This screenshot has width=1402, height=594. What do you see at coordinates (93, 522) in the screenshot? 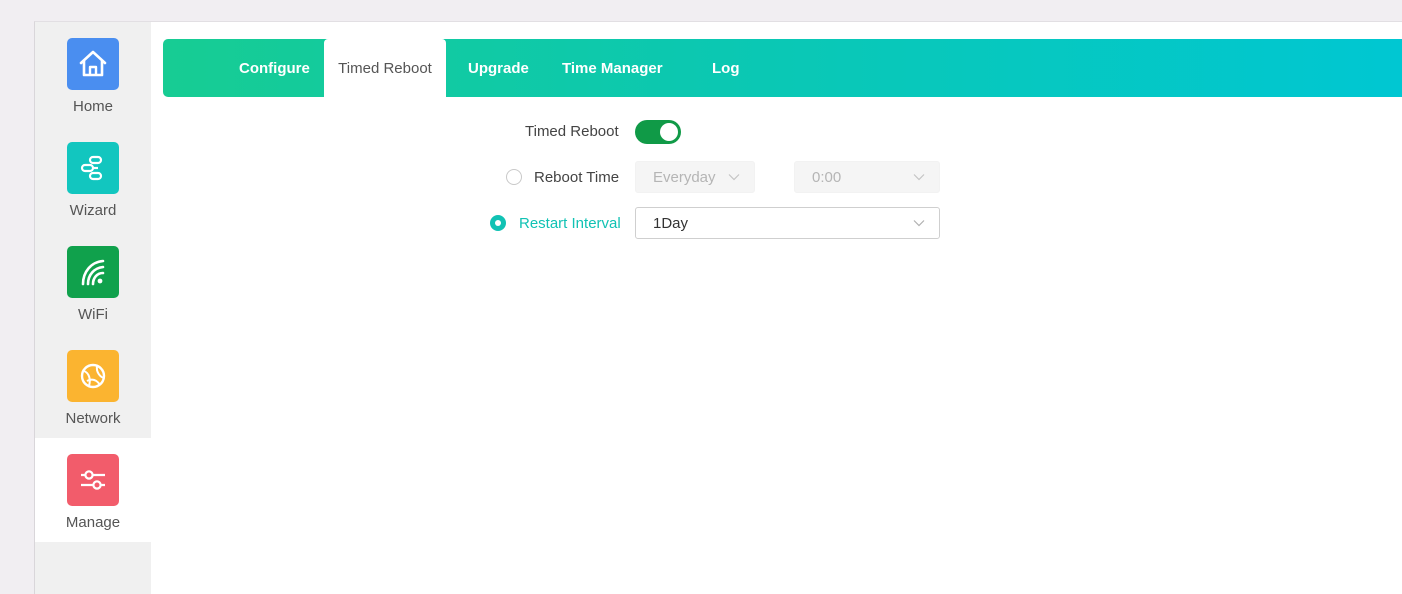
I see `sidebar-item-label: Manage` at bounding box center [93, 522].